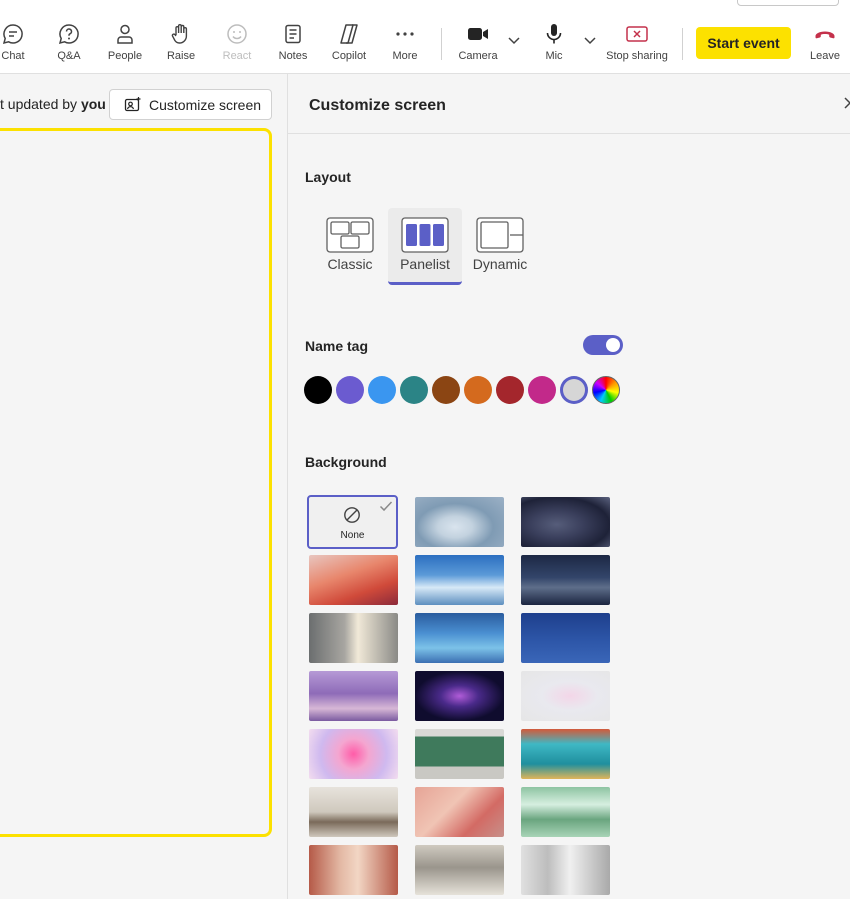 Image resolution: width=850 pixels, height=899 pixels. Describe the element at coordinates (478, 56) in the screenshot. I see `camera-label: Camera` at that location.